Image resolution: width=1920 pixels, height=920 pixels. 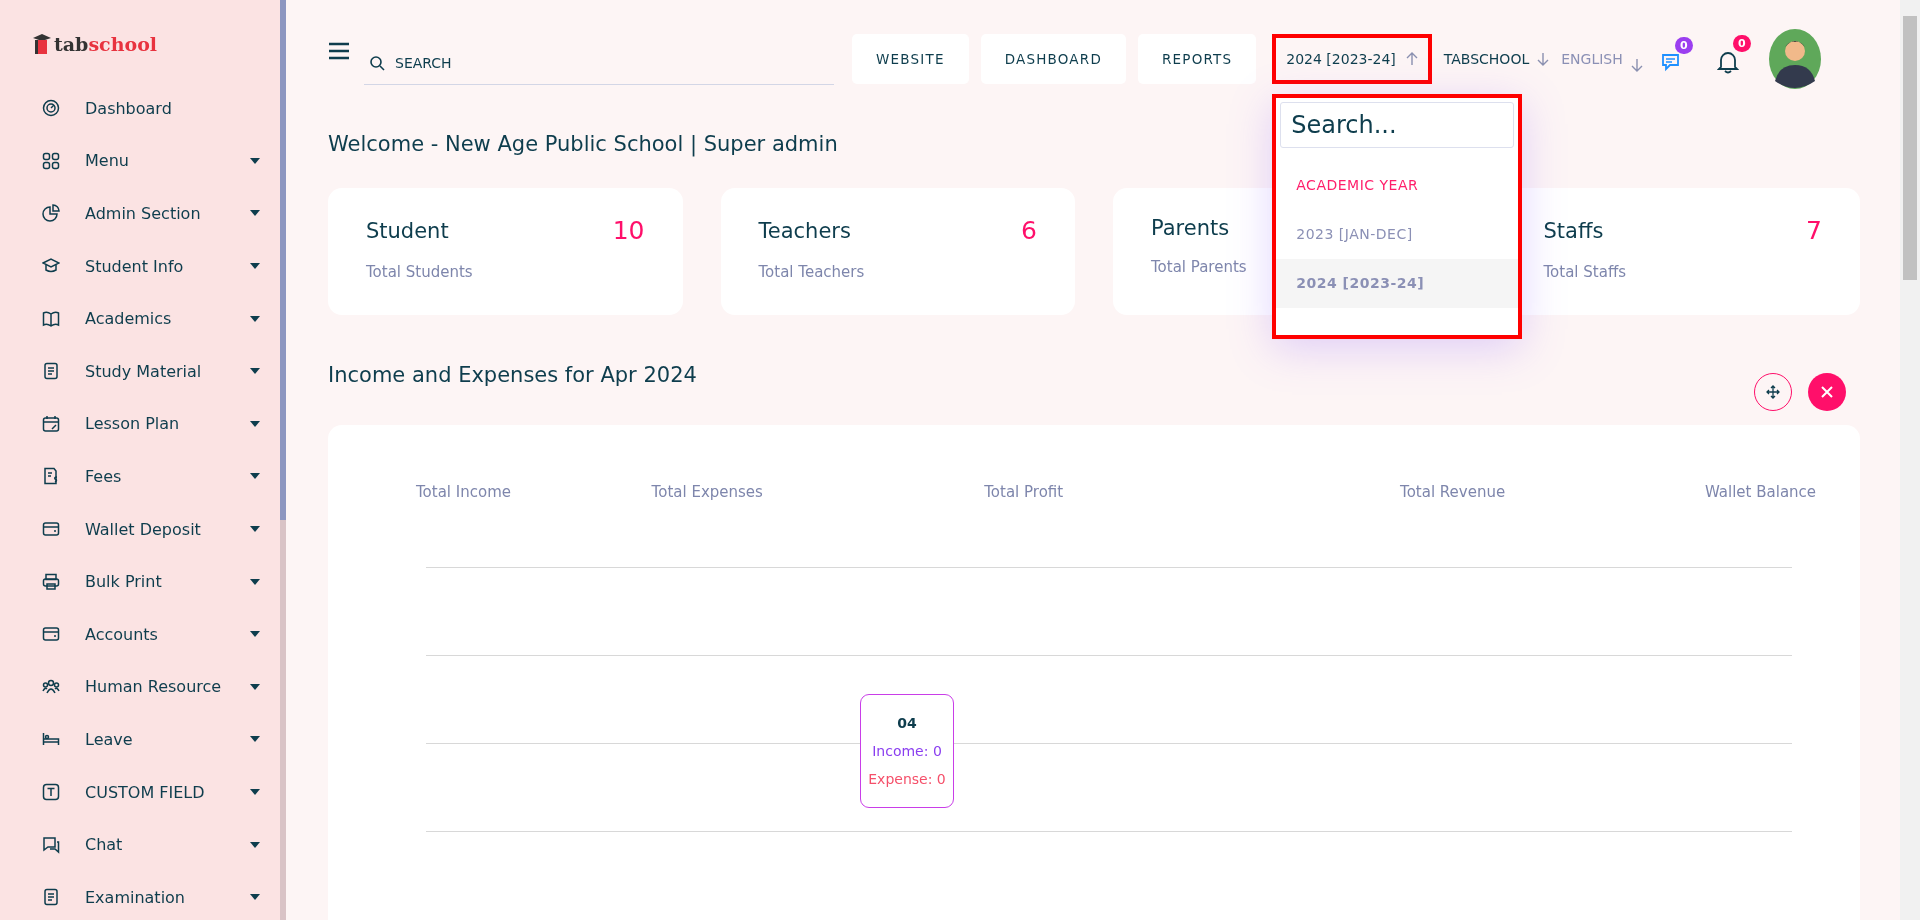 I want to click on sidebar-item: Human Resource, so click(x=156, y=687).